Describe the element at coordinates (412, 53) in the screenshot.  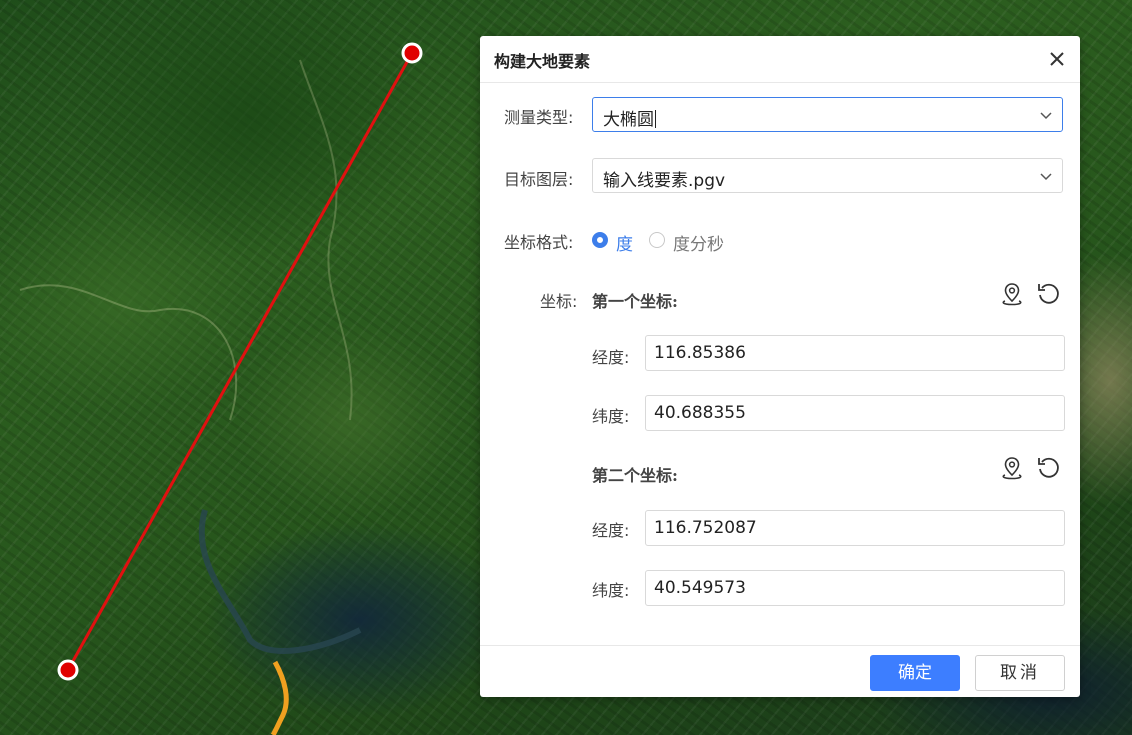
I see `start-point-marker` at that location.